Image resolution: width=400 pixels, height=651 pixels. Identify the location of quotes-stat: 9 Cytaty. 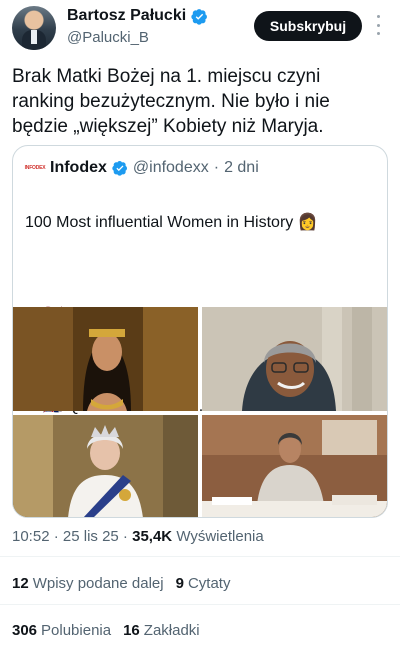
(203, 583).